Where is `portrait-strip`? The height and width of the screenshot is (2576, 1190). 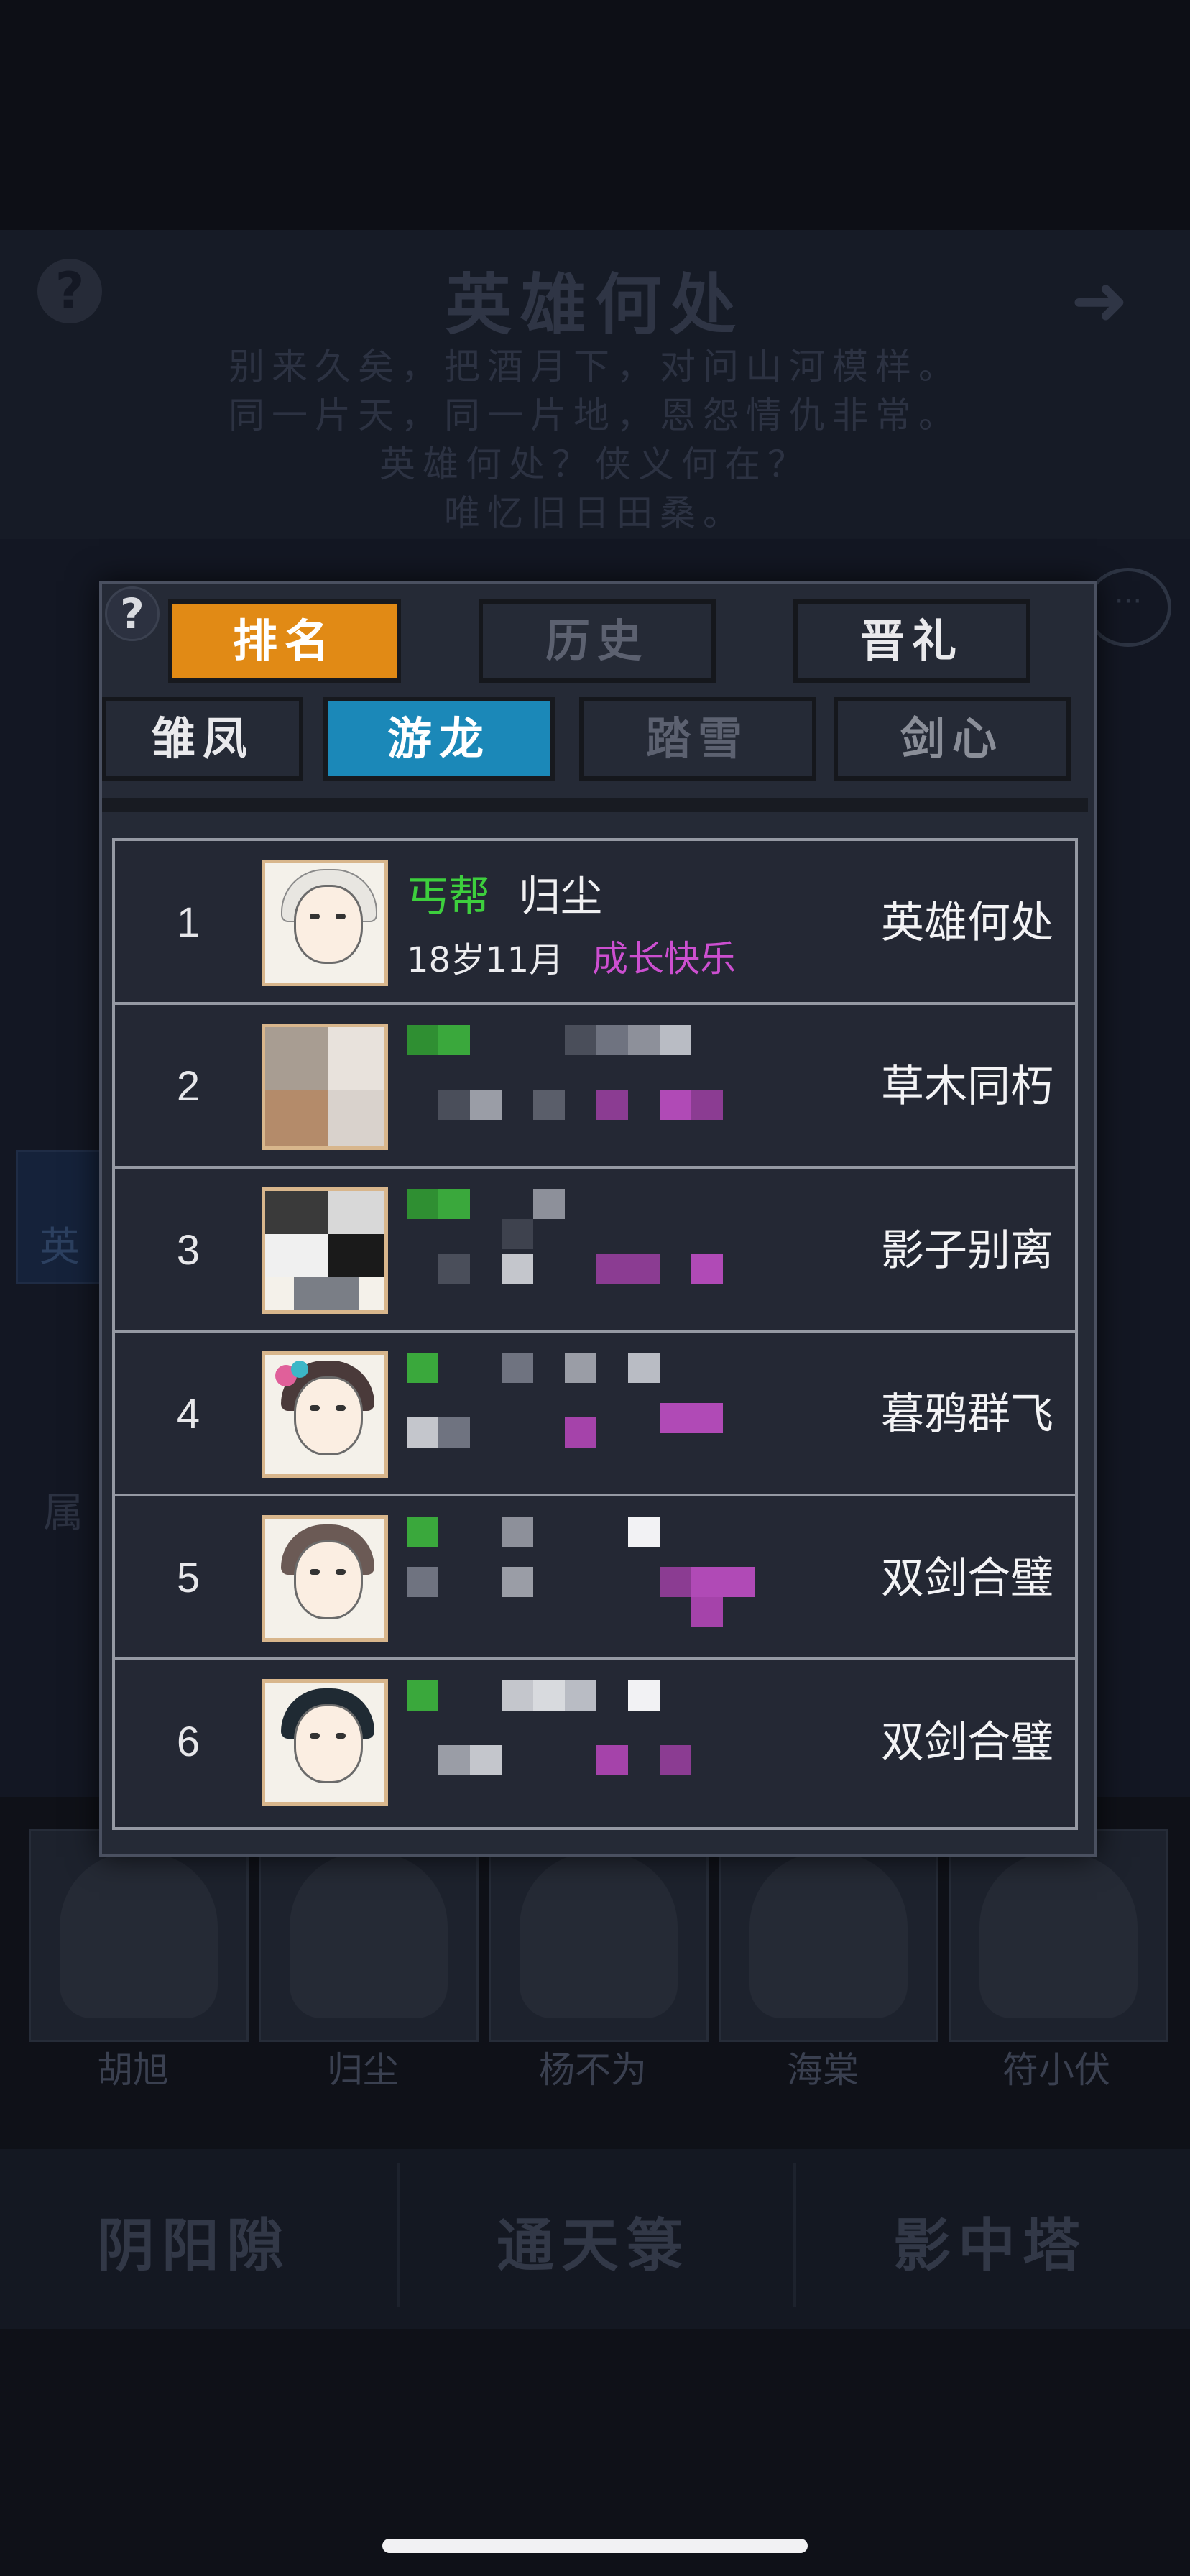 portrait-strip is located at coordinates (604, 1937).